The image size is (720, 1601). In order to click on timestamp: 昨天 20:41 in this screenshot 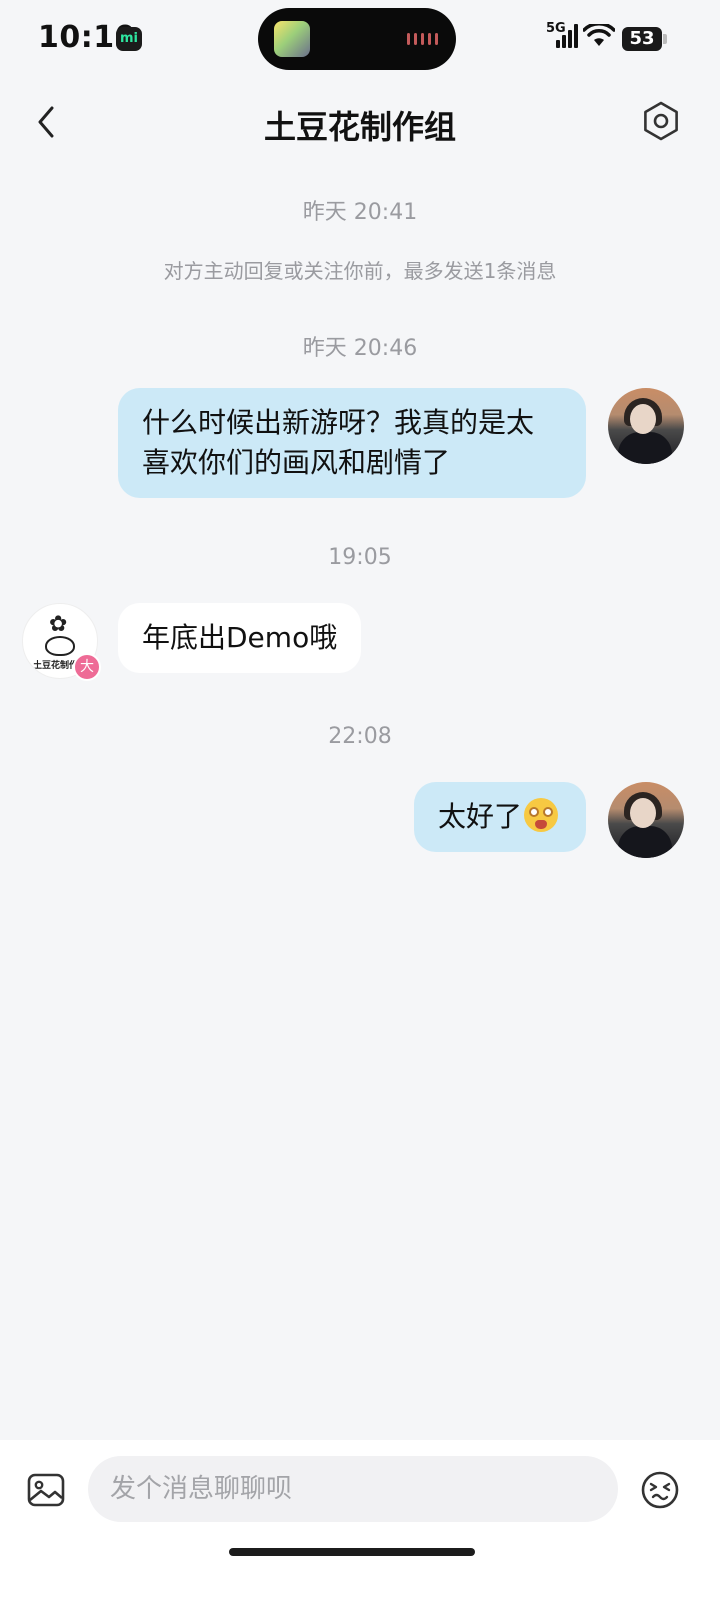, I will do `click(360, 212)`.